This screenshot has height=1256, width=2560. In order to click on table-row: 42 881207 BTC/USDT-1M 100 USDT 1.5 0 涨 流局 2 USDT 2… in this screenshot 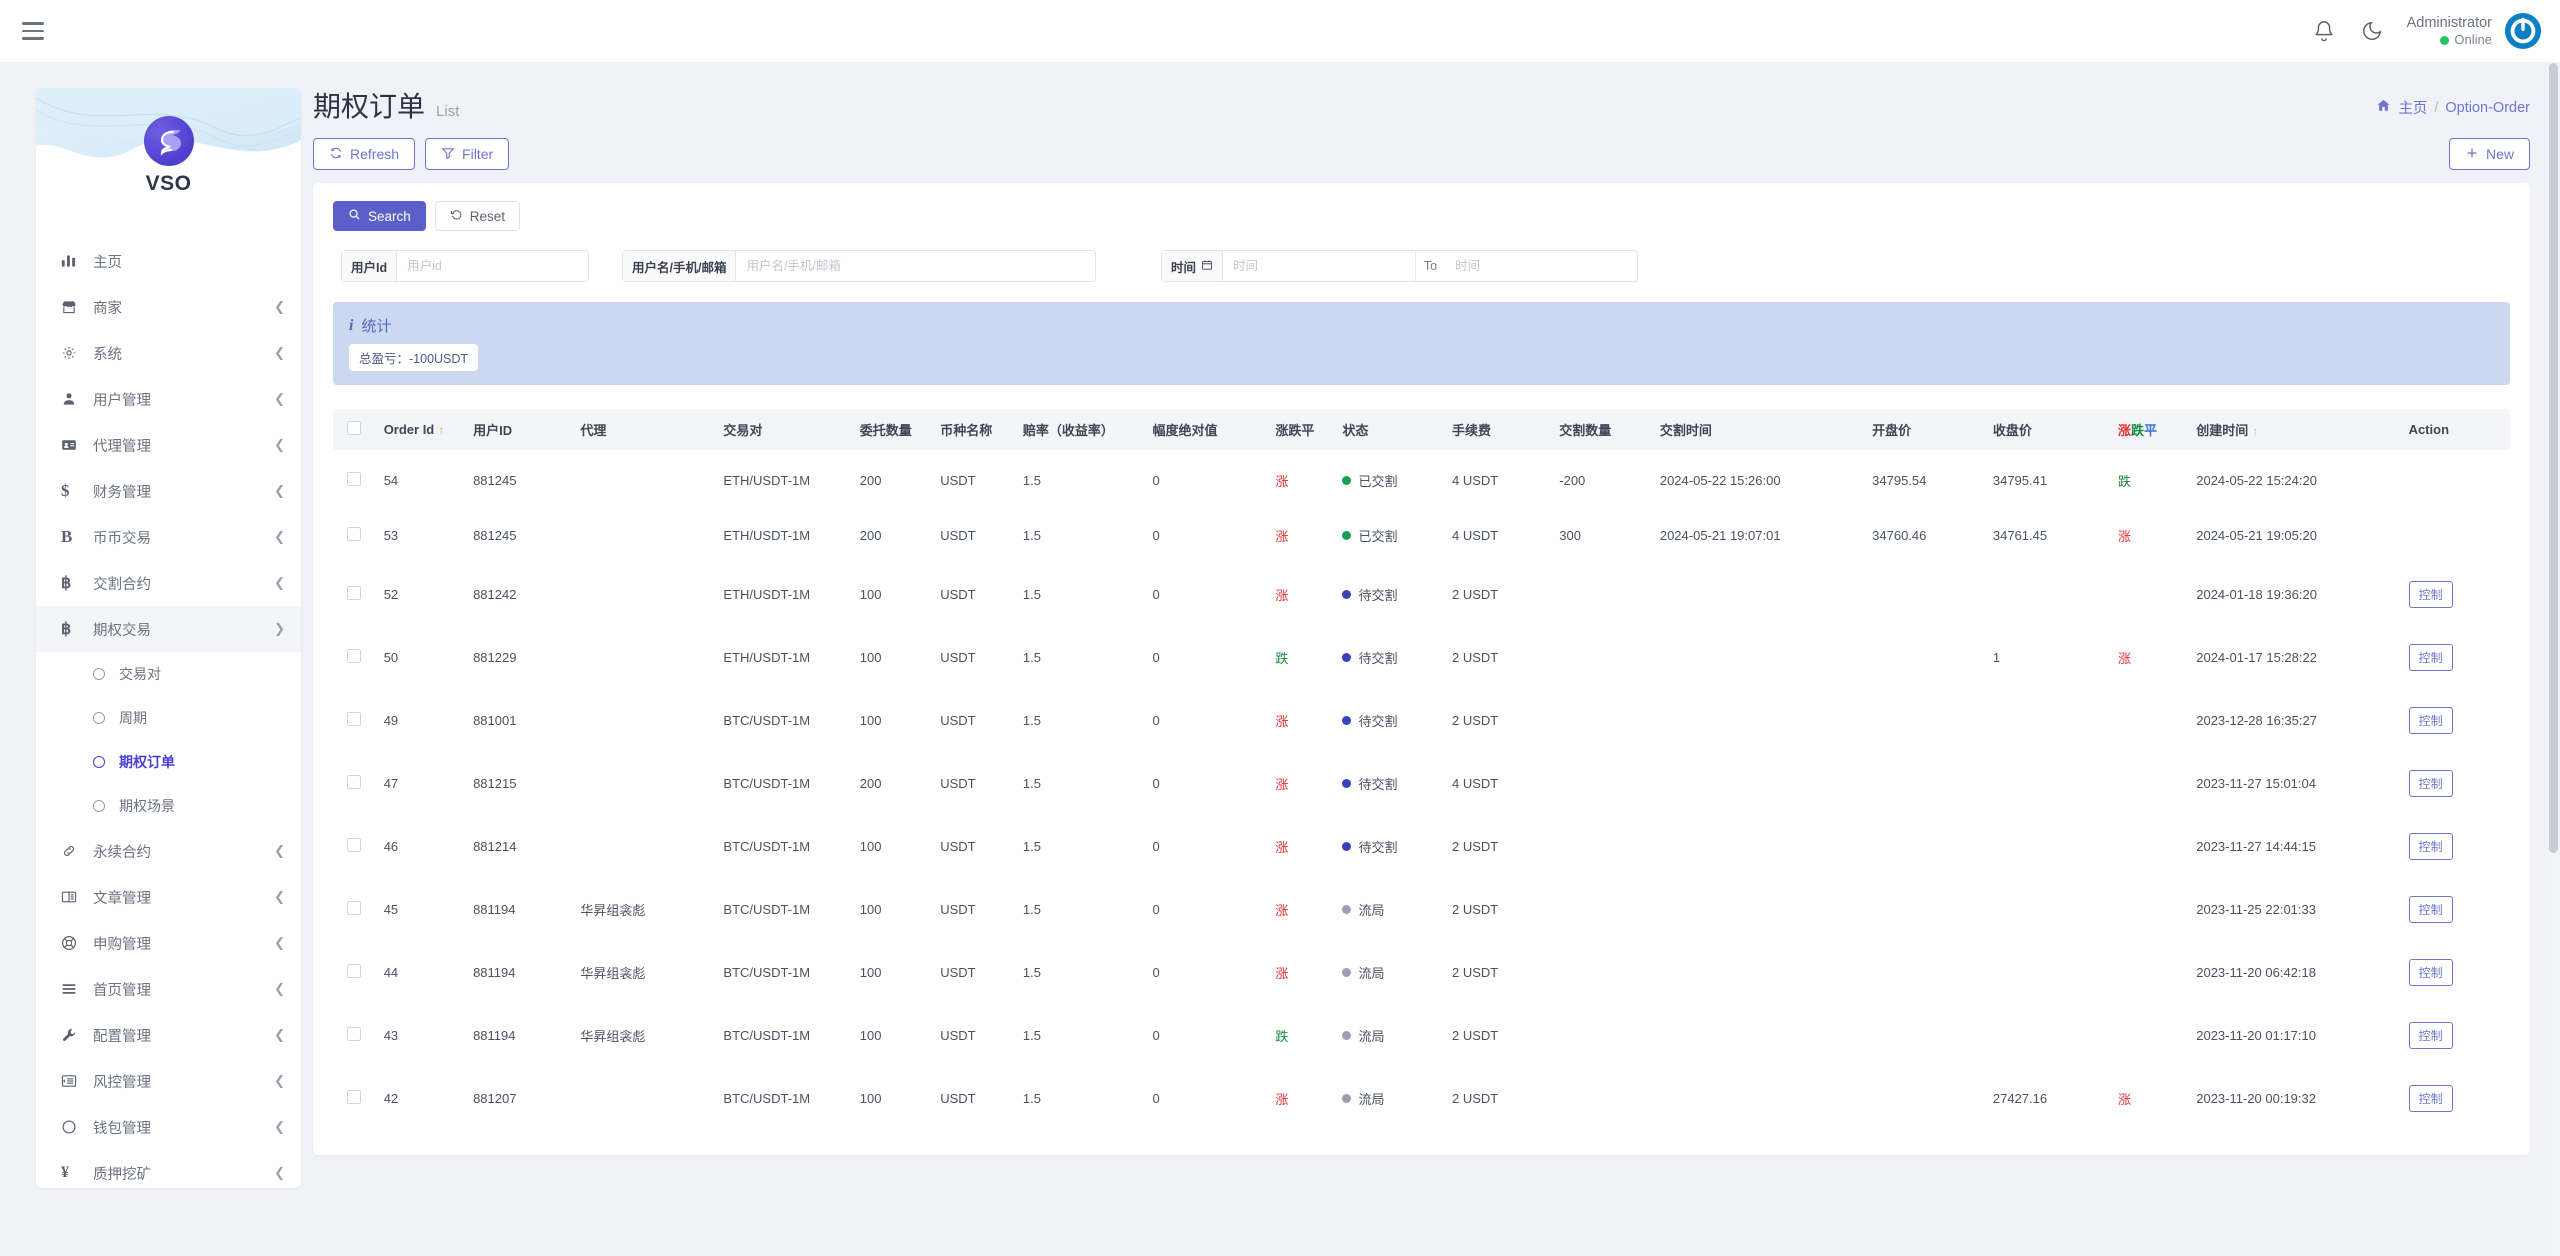, I will do `click(1421, 1098)`.